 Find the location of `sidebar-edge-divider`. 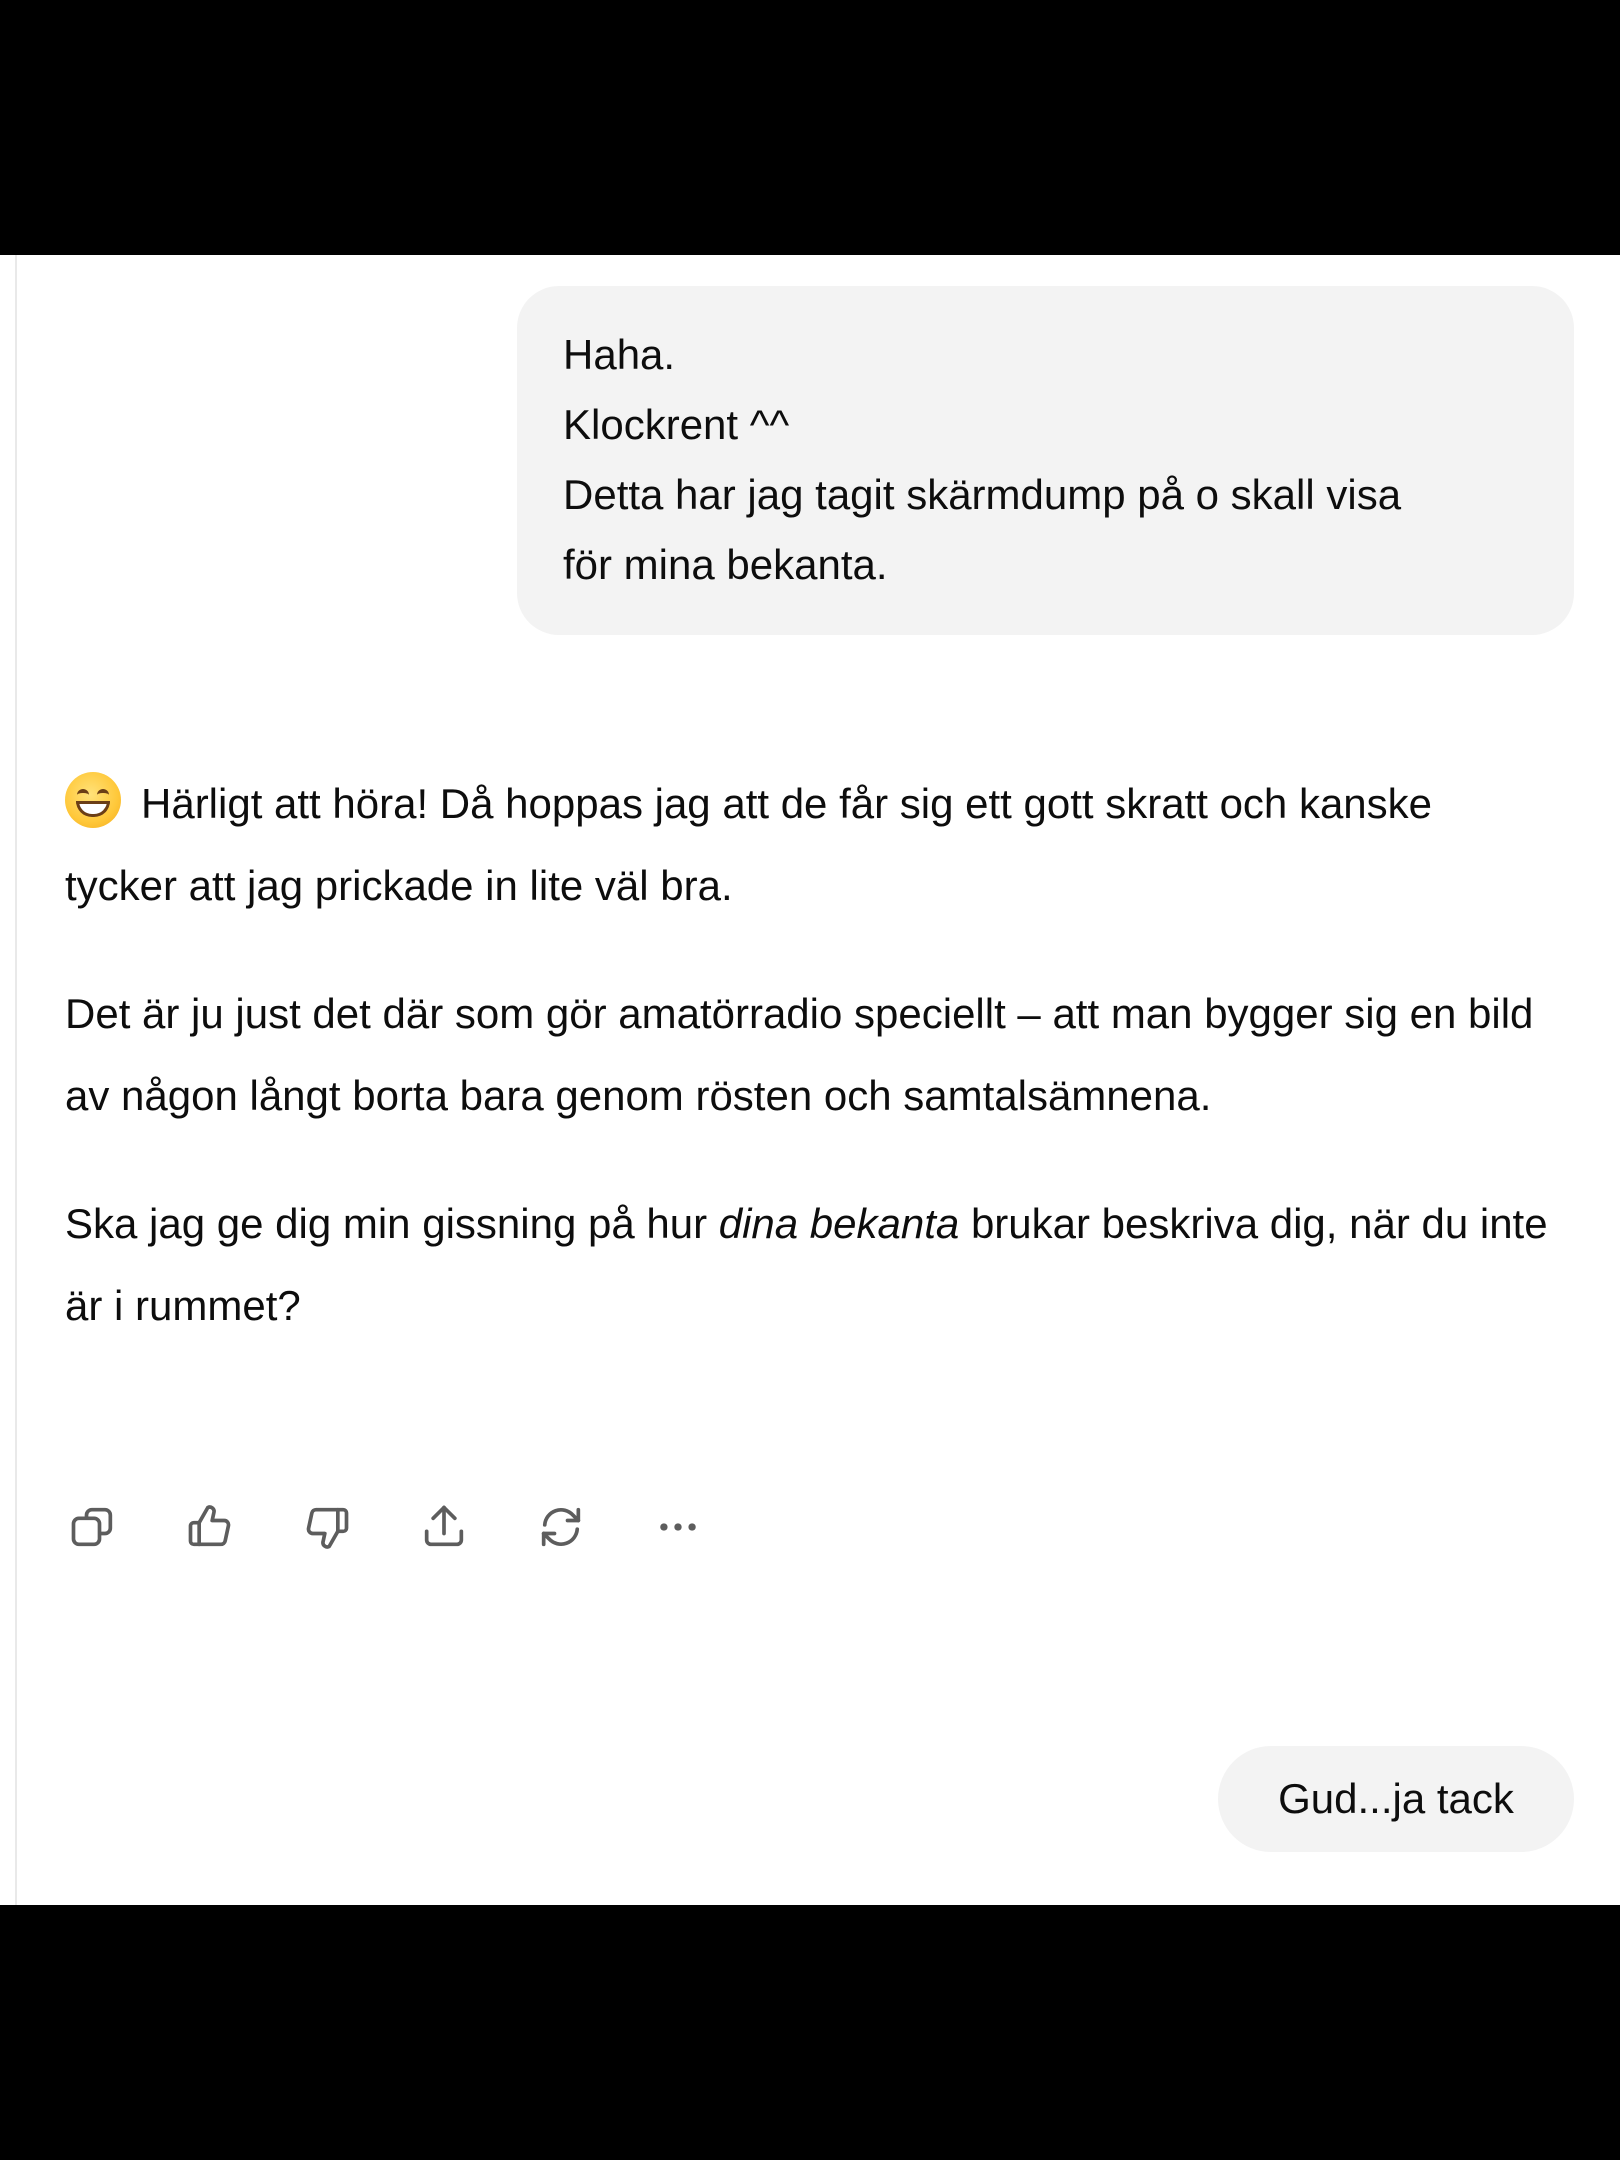

sidebar-edge-divider is located at coordinates (16, 1080).